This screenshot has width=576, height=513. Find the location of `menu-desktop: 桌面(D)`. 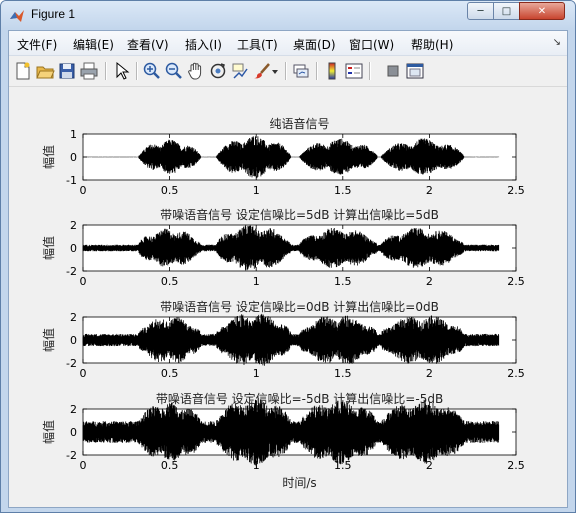

menu-desktop: 桌面(D) is located at coordinates (314, 44).